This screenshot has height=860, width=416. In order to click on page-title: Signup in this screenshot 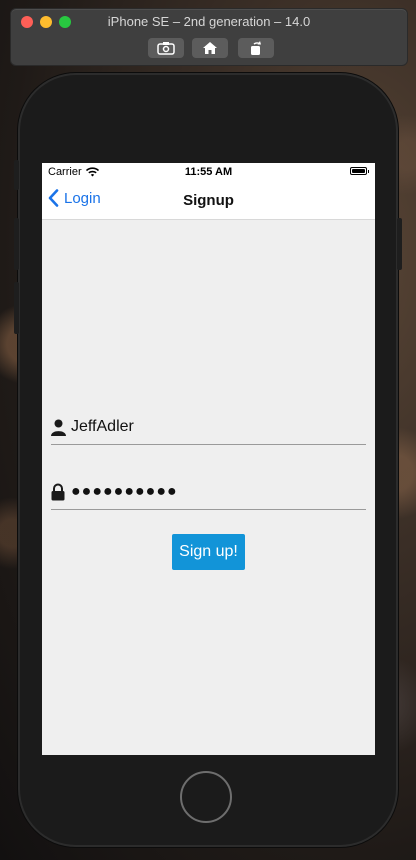, I will do `click(208, 200)`.